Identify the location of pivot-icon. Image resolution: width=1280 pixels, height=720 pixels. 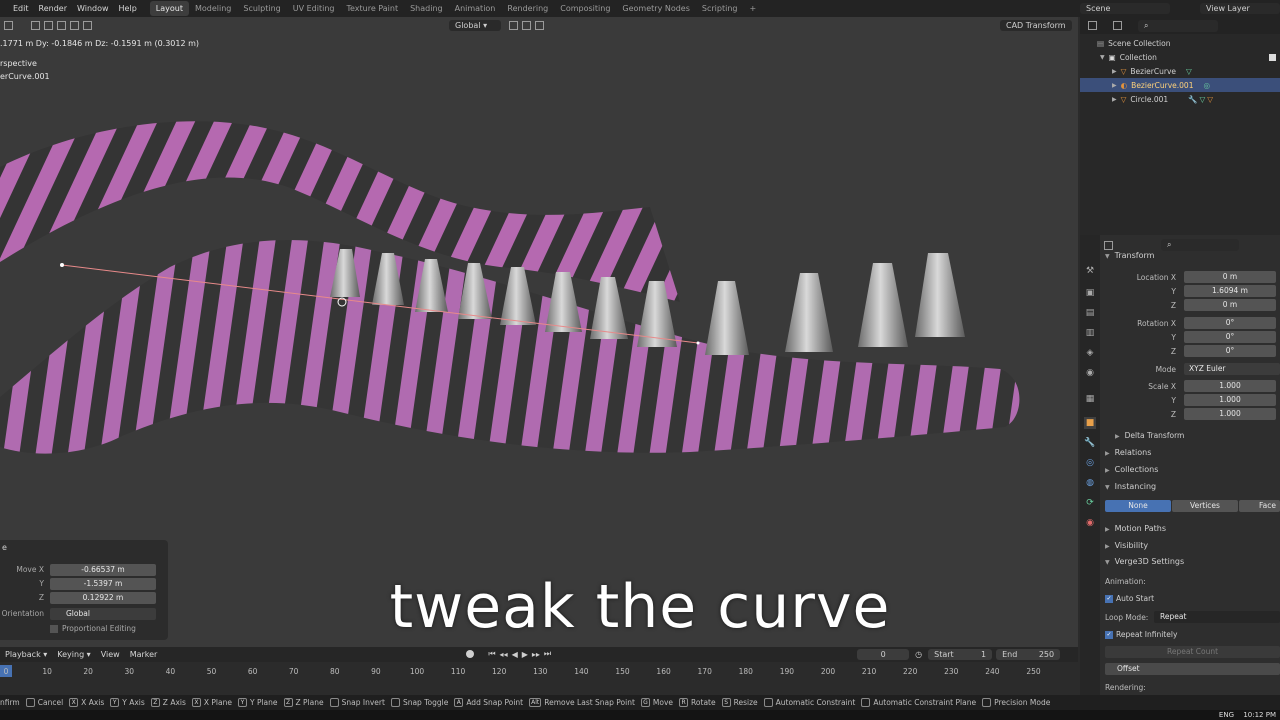
(513, 25).